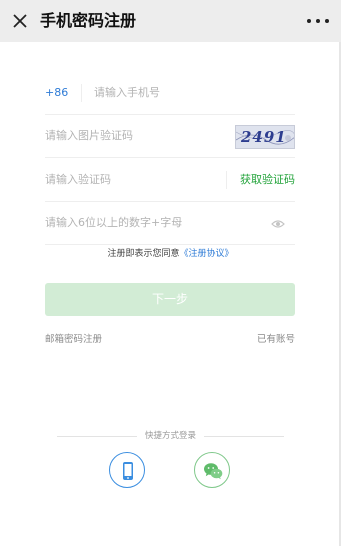  Describe the element at coordinates (56, 93) in the screenshot. I see `country-code-selector: +86` at that location.